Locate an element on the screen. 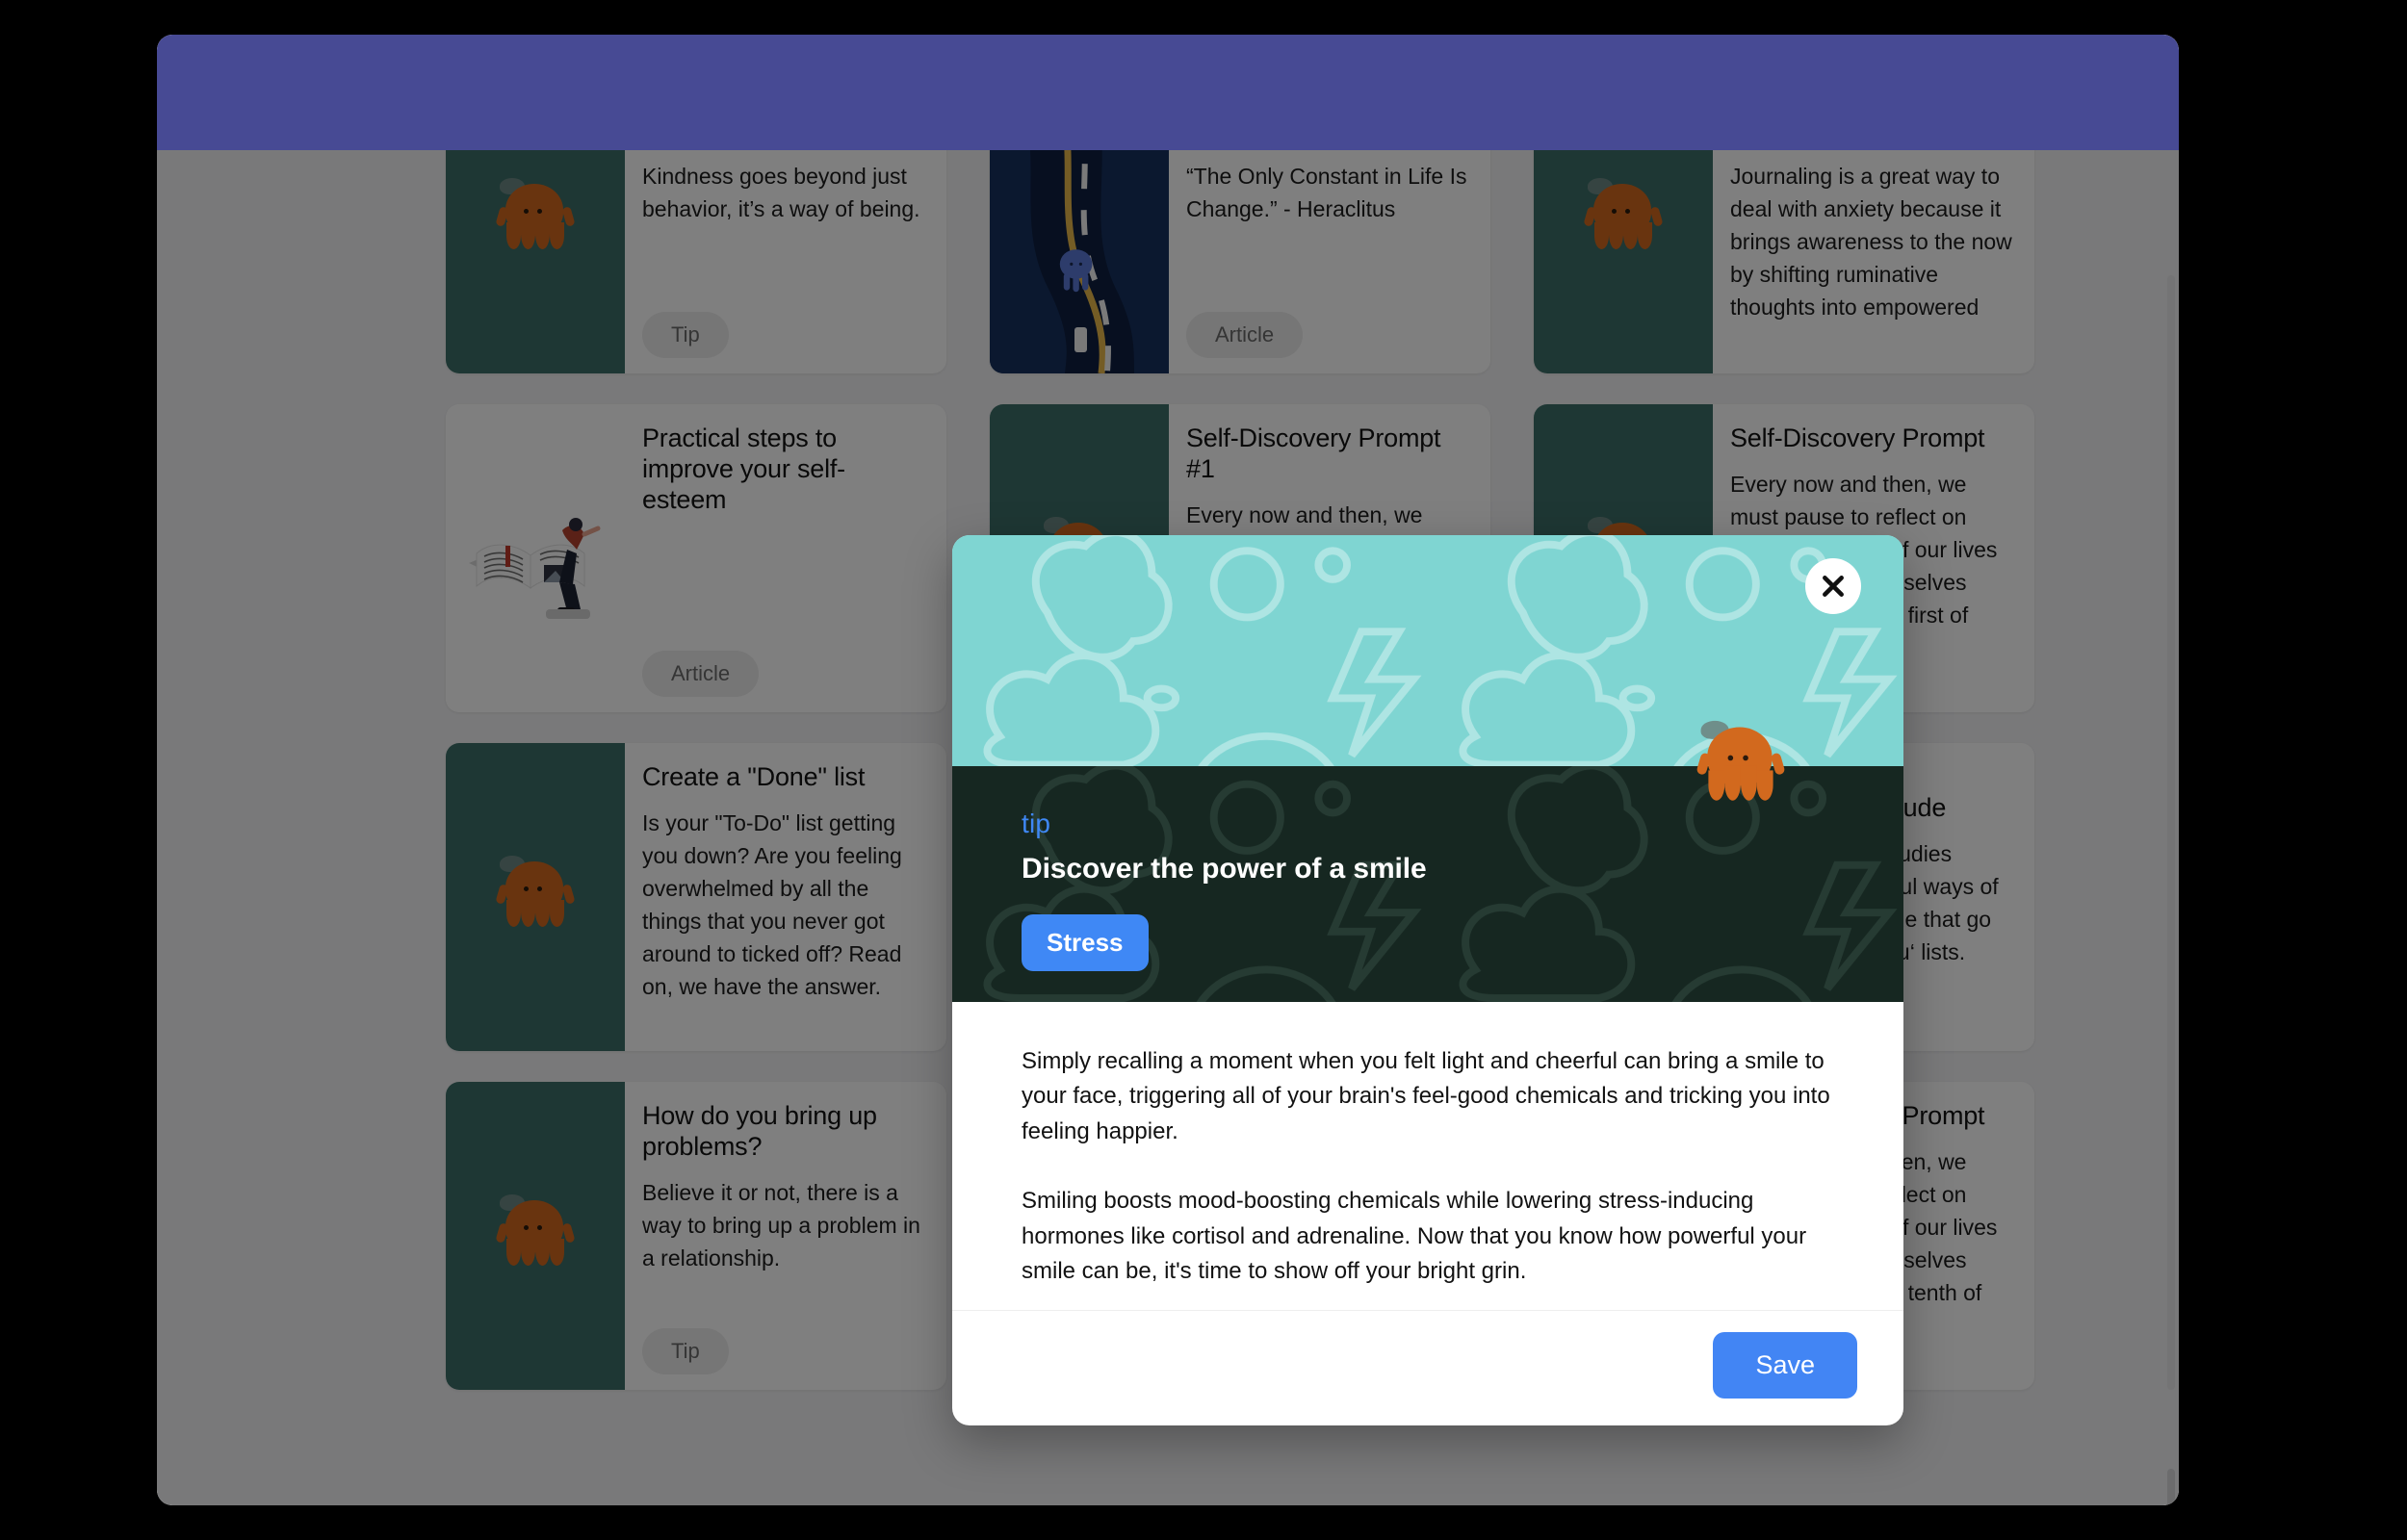 The width and height of the screenshot is (2407, 1540). save-button: Save is located at coordinates (1785, 1365).